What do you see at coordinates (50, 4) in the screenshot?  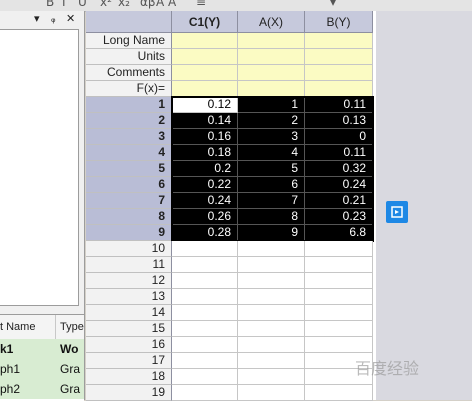 I see `toolbar-button: B` at bounding box center [50, 4].